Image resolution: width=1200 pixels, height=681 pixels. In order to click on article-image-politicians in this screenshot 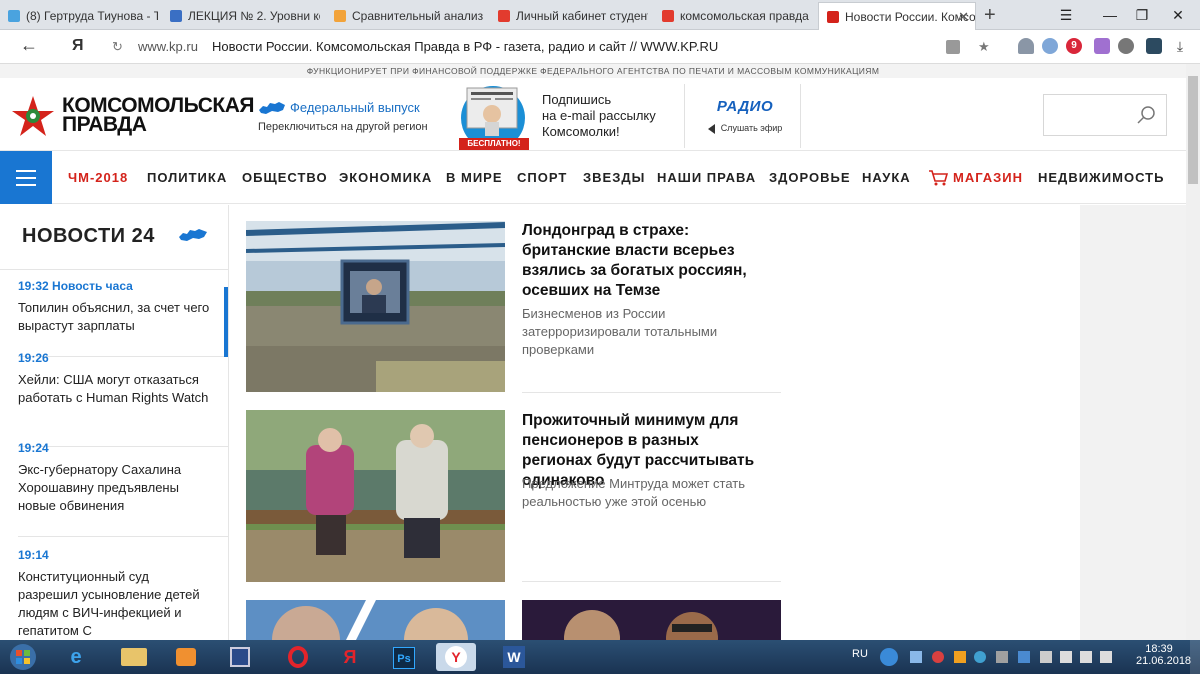, I will do `click(375, 620)`.